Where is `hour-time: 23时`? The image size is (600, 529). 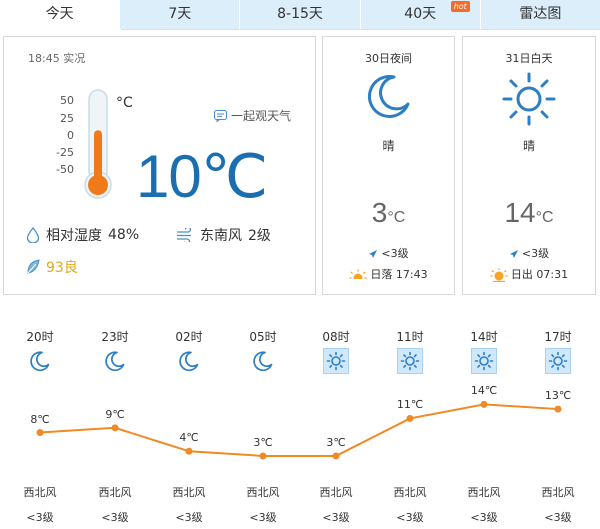 hour-time: 23时 is located at coordinates (115, 337).